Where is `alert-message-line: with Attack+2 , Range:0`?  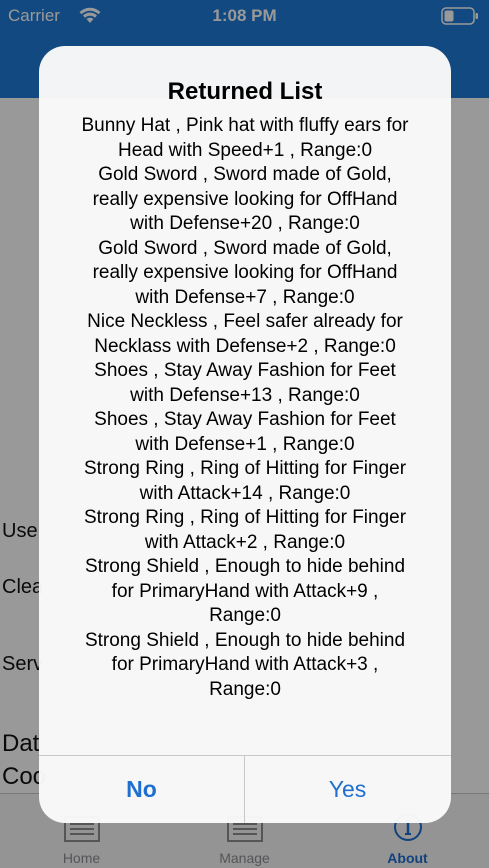
alert-message-line: with Attack+2 , Range:0 is located at coordinates (245, 542).